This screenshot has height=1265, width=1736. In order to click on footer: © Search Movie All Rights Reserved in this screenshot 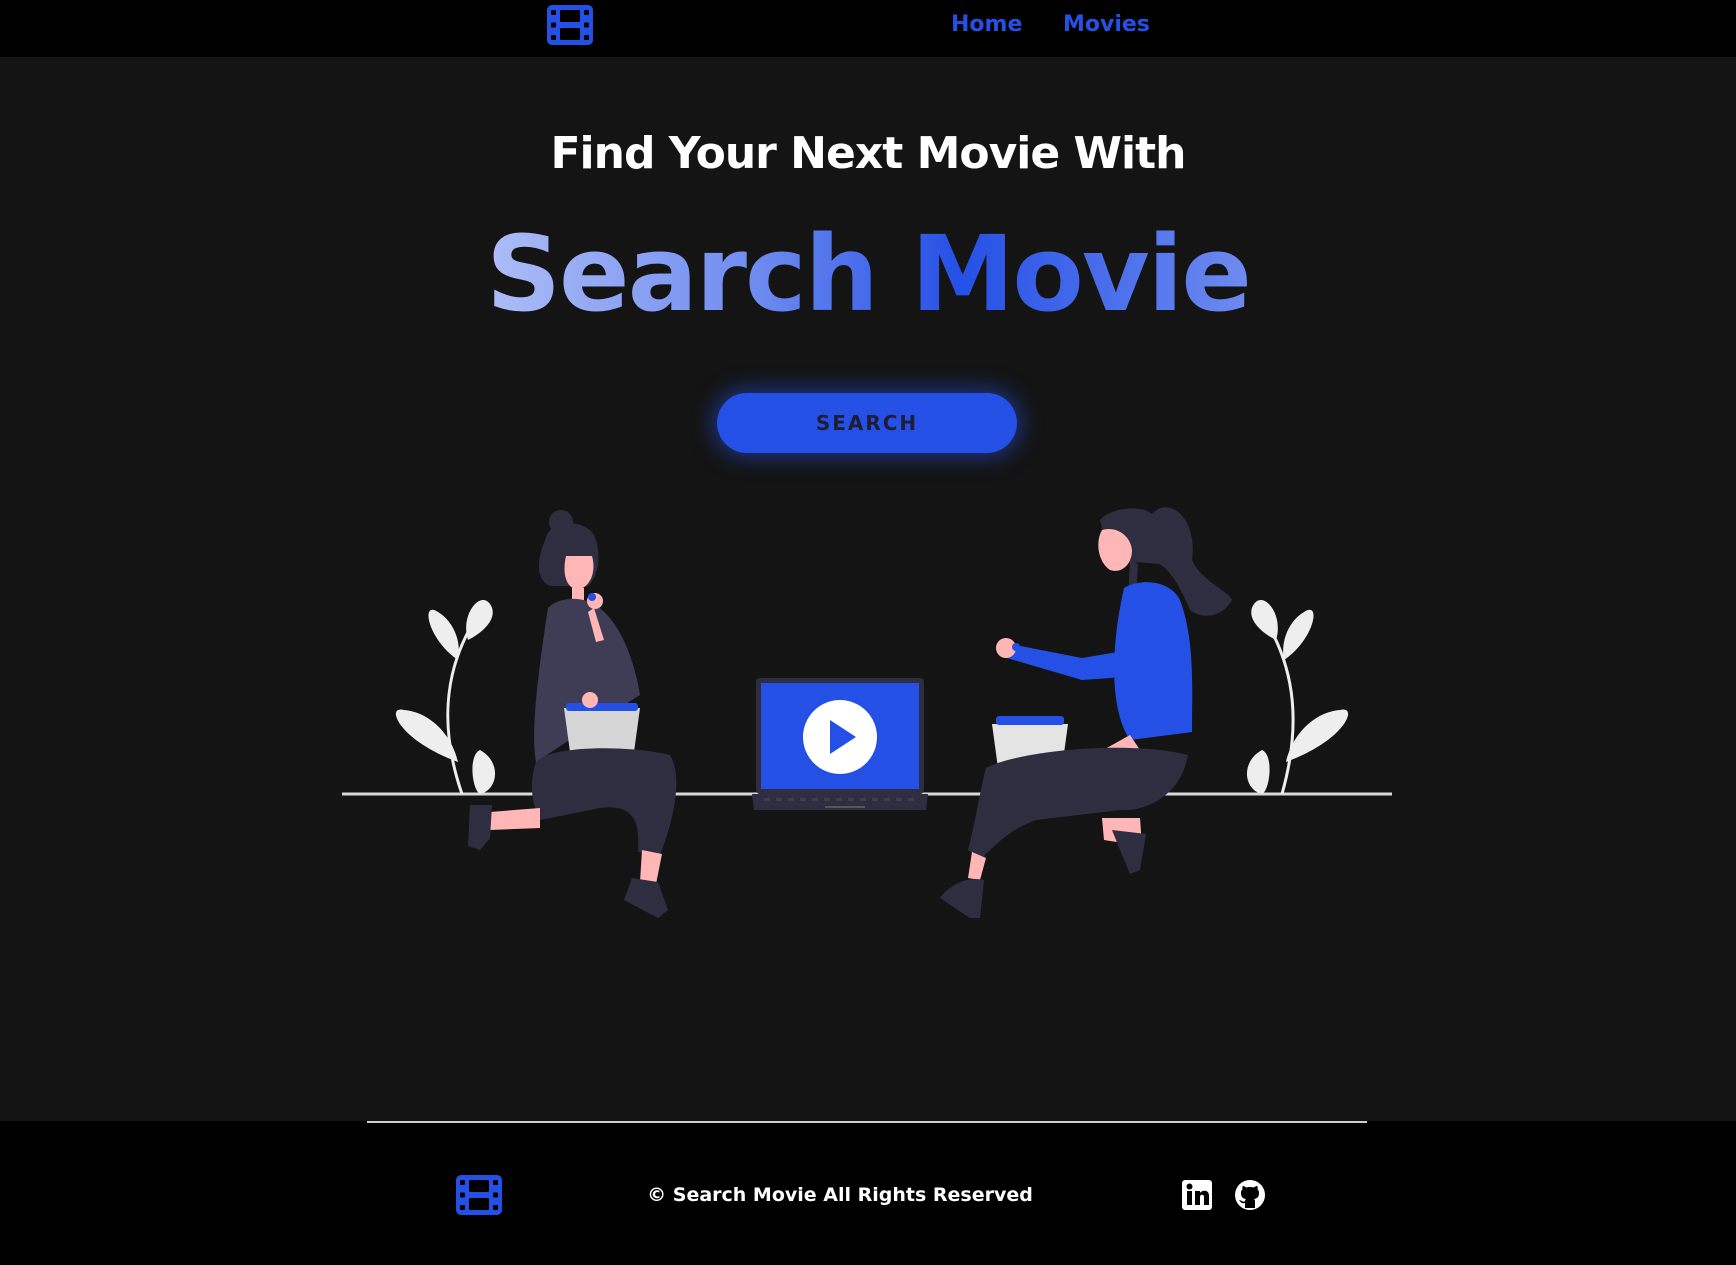, I will do `click(868, 1193)`.